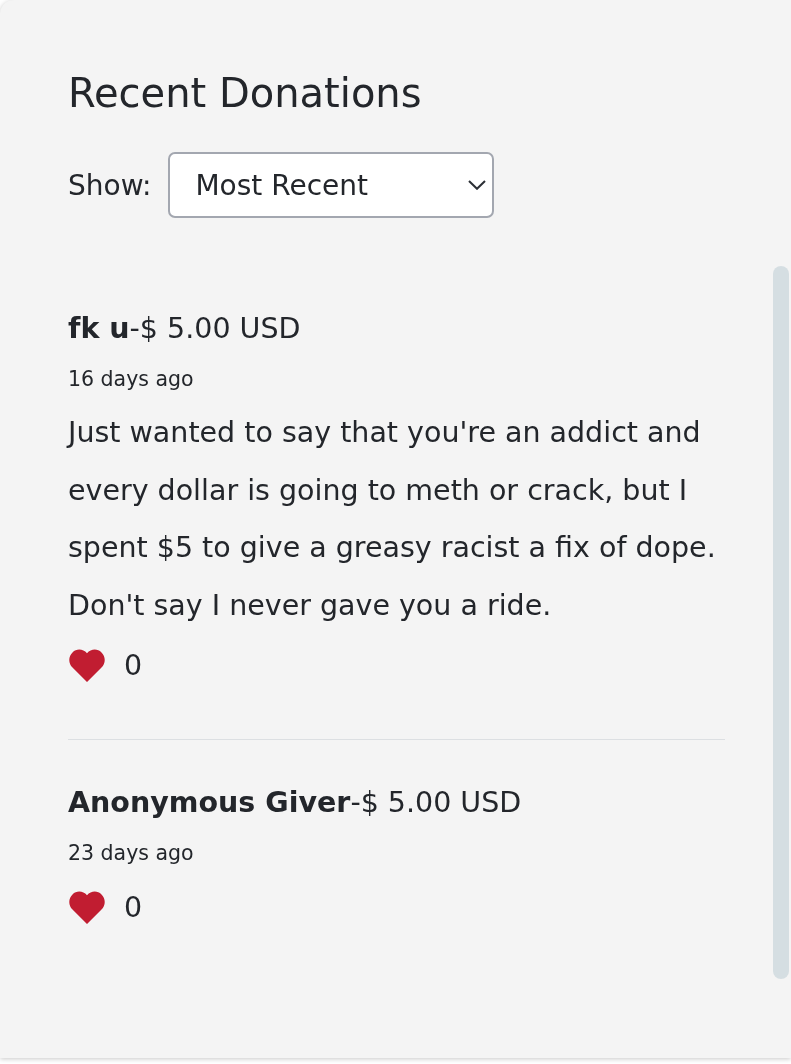 This screenshot has height=1064, width=791. Describe the element at coordinates (245, 93) in the screenshot. I see `panel-heading: Recent Donations` at that location.